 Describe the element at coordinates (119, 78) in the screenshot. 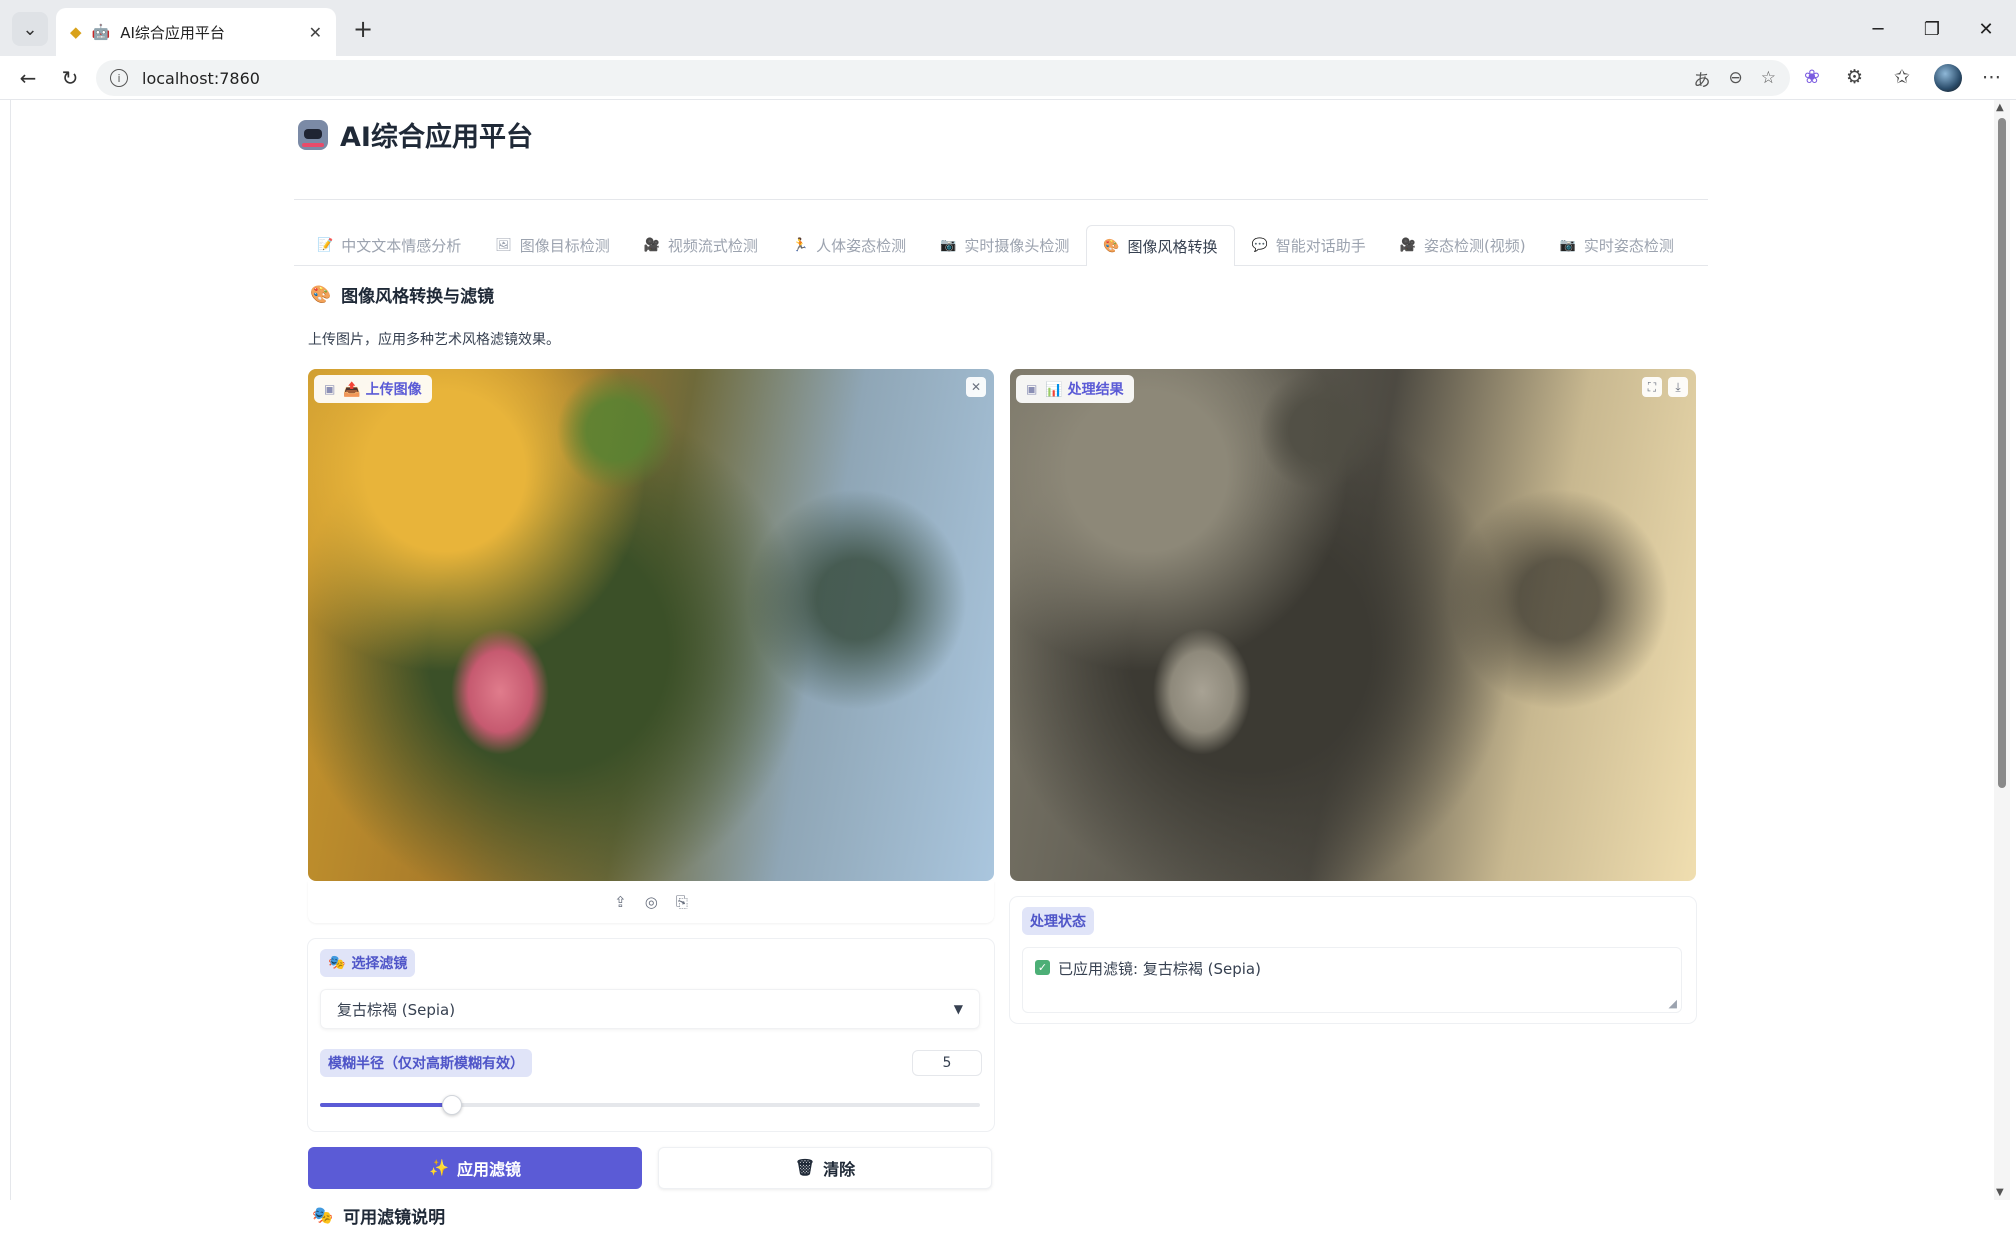

I see `site-info-icon: i` at that location.